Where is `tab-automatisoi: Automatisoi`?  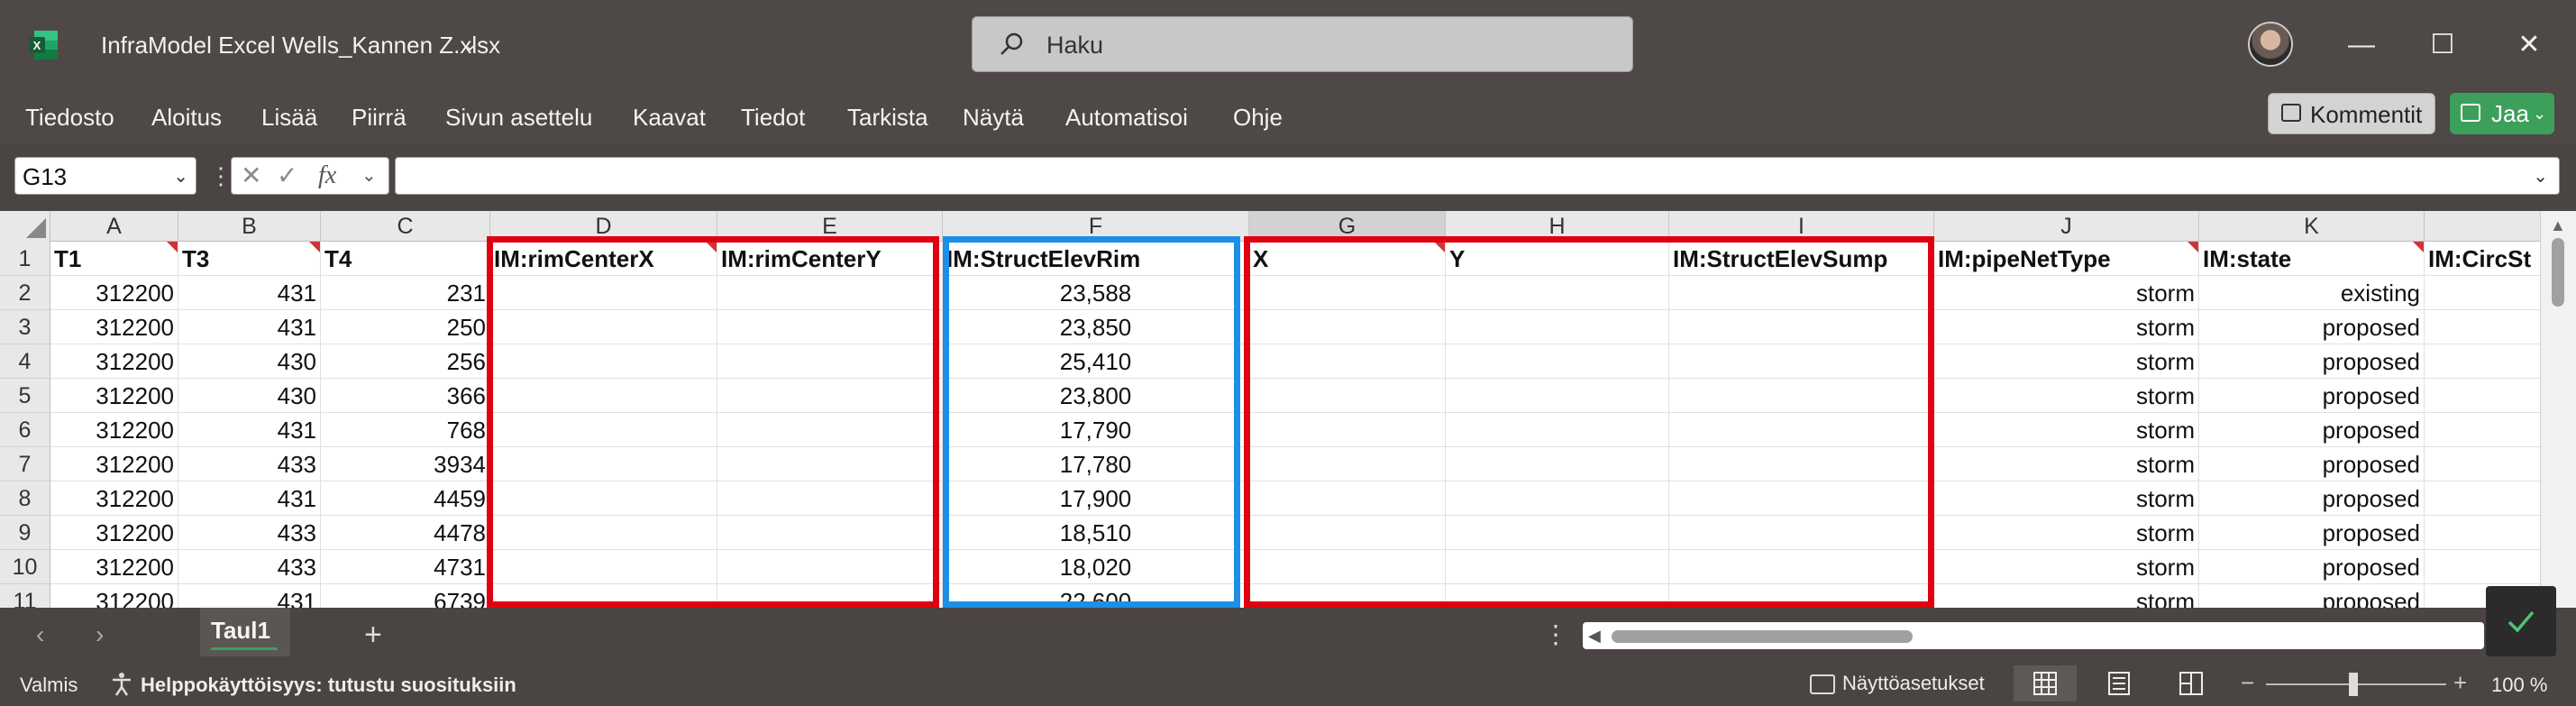 tab-automatisoi: Automatisoi is located at coordinates (1126, 117).